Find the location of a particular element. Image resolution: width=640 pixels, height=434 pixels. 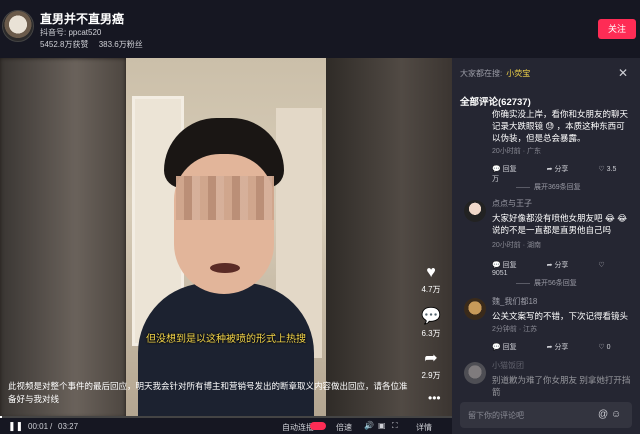

total-time: 03:27 is located at coordinates (68, 426).